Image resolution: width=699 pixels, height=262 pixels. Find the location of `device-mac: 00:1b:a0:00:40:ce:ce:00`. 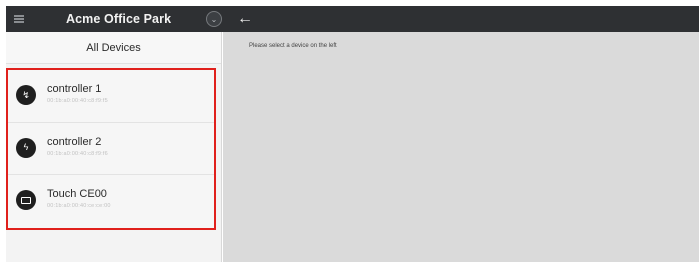

device-mac: 00:1b:a0:00:40:ce:ce:00 is located at coordinates (79, 206).